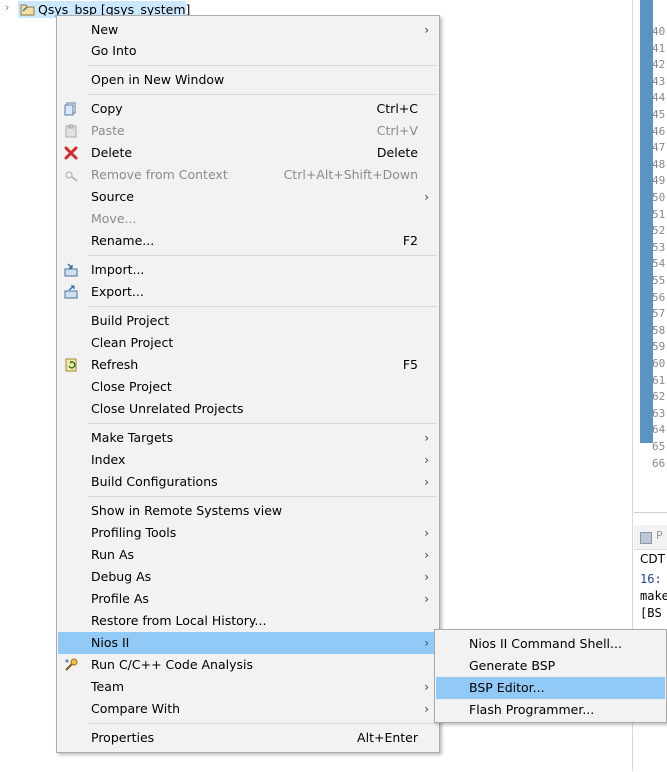 This screenshot has height=772, width=667. Describe the element at coordinates (248, 51) in the screenshot. I see `menu-item-go-into: Go Into` at that location.